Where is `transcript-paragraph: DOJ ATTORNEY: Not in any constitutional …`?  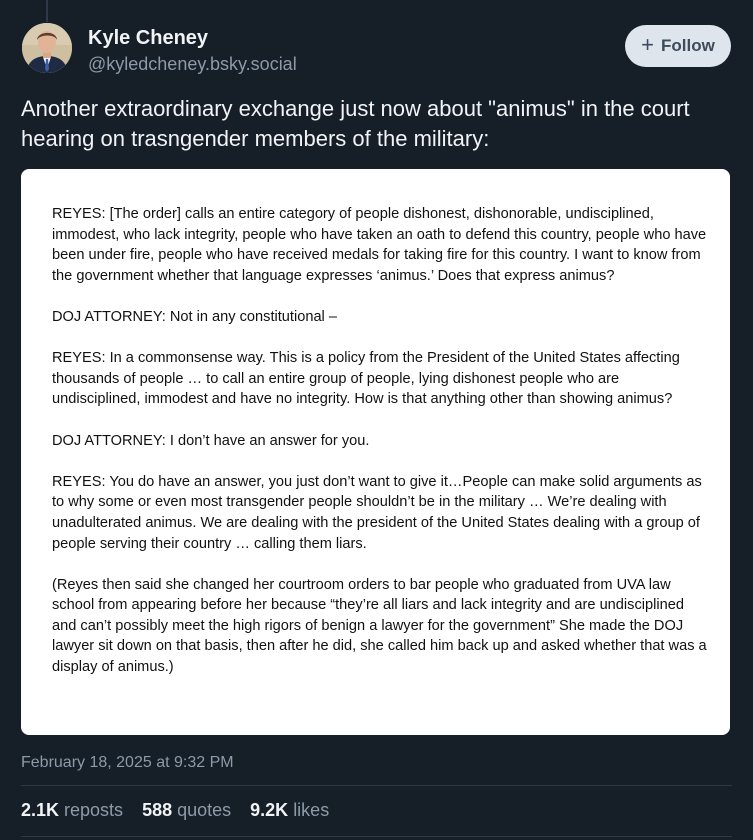 transcript-paragraph: DOJ ATTORNEY: Not in any constitutional … is located at coordinates (194, 316).